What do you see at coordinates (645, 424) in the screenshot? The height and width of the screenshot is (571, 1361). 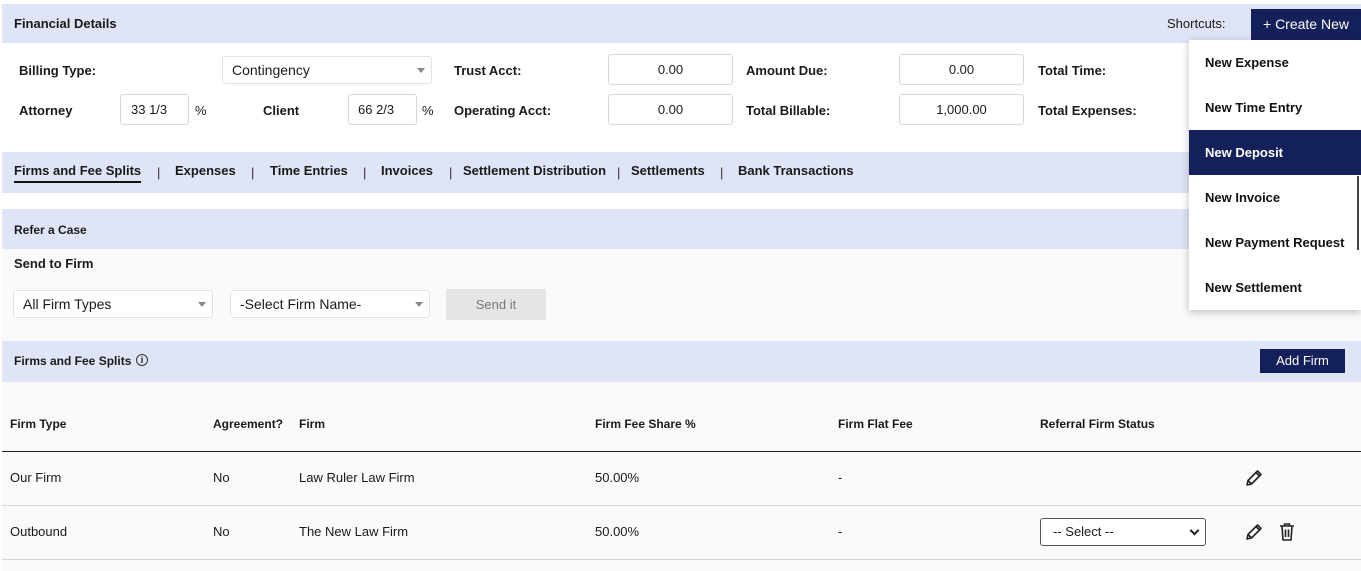 I see `column-header-fee-share: Firm Fee Share %` at bounding box center [645, 424].